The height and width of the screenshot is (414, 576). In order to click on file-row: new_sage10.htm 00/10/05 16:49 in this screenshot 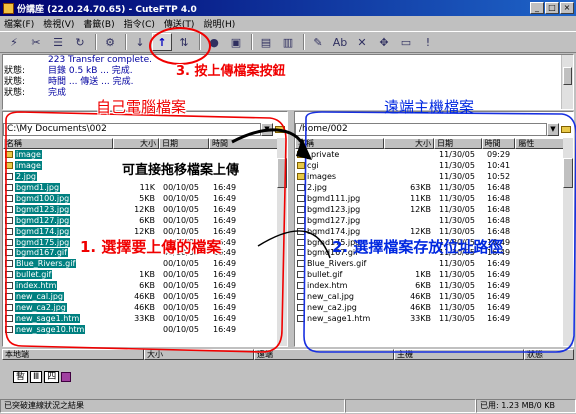, I will do `click(145, 329)`.